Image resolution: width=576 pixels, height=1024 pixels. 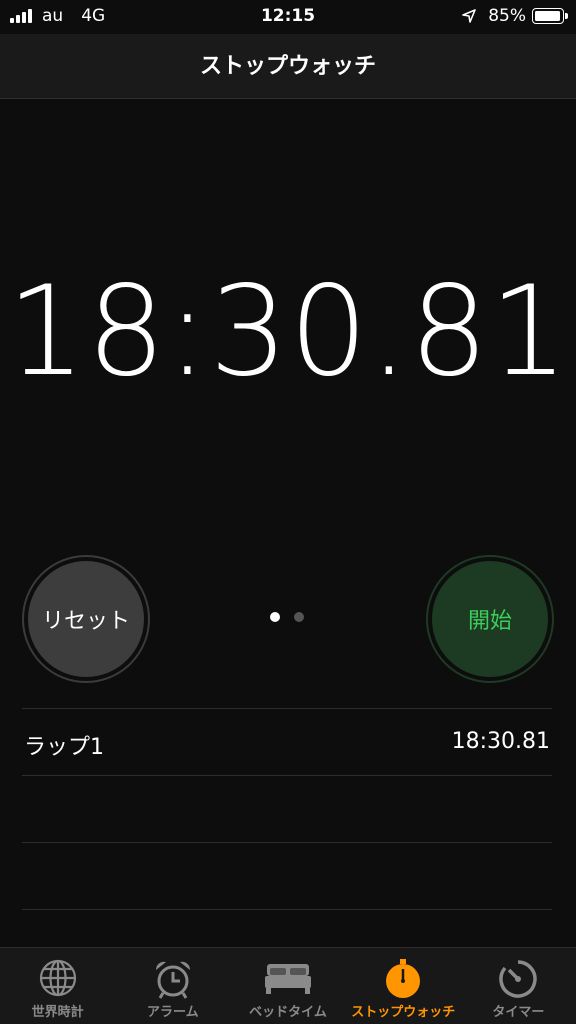 I want to click on tab-bedtime: ベッドタイム, so click(x=287, y=986).